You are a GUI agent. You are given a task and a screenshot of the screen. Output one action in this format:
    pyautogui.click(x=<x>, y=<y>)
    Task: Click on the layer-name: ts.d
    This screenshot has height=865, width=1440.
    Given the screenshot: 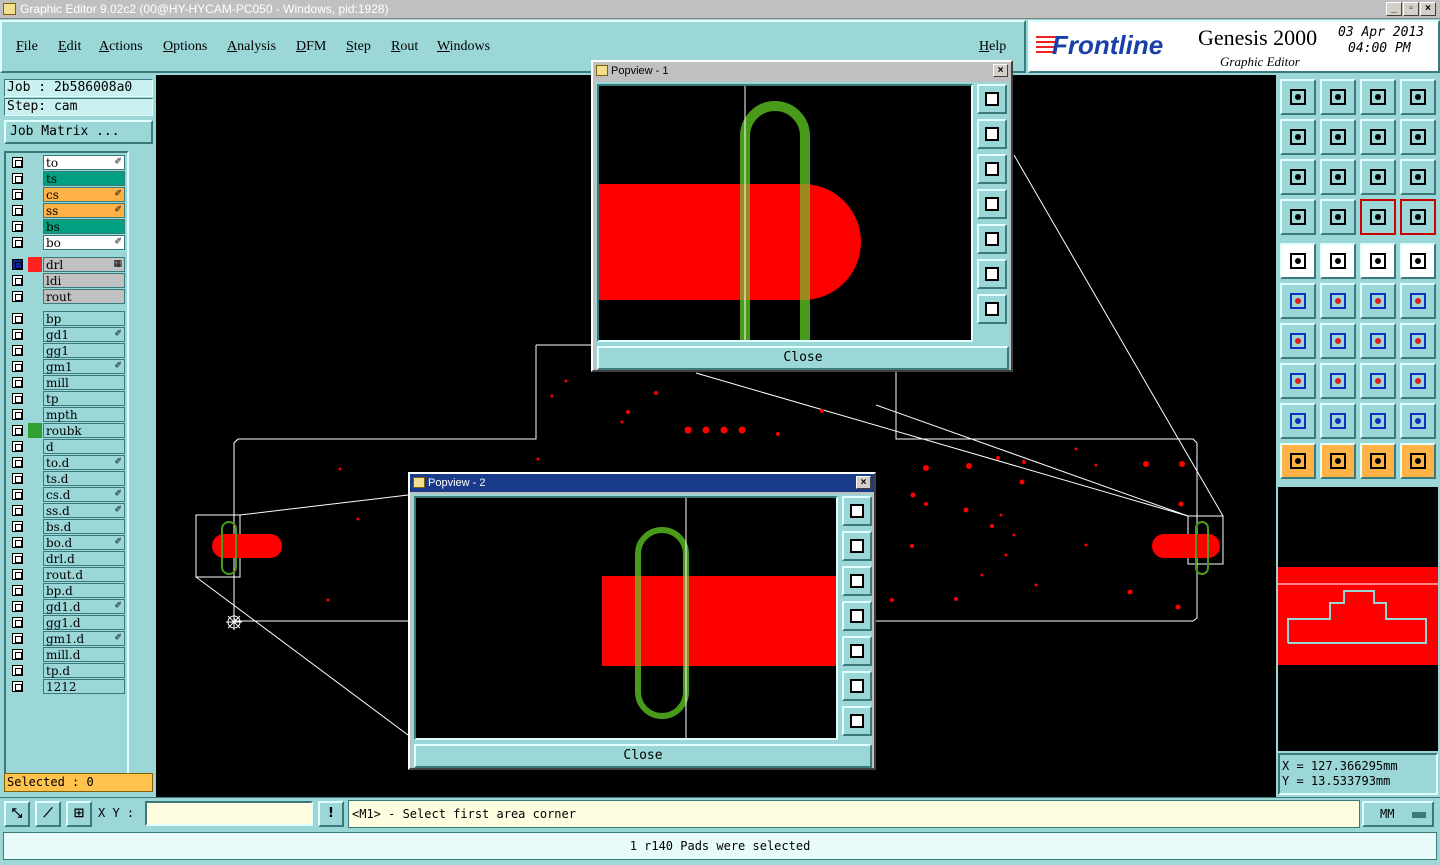 What is the action you would take?
    pyautogui.click(x=84, y=478)
    